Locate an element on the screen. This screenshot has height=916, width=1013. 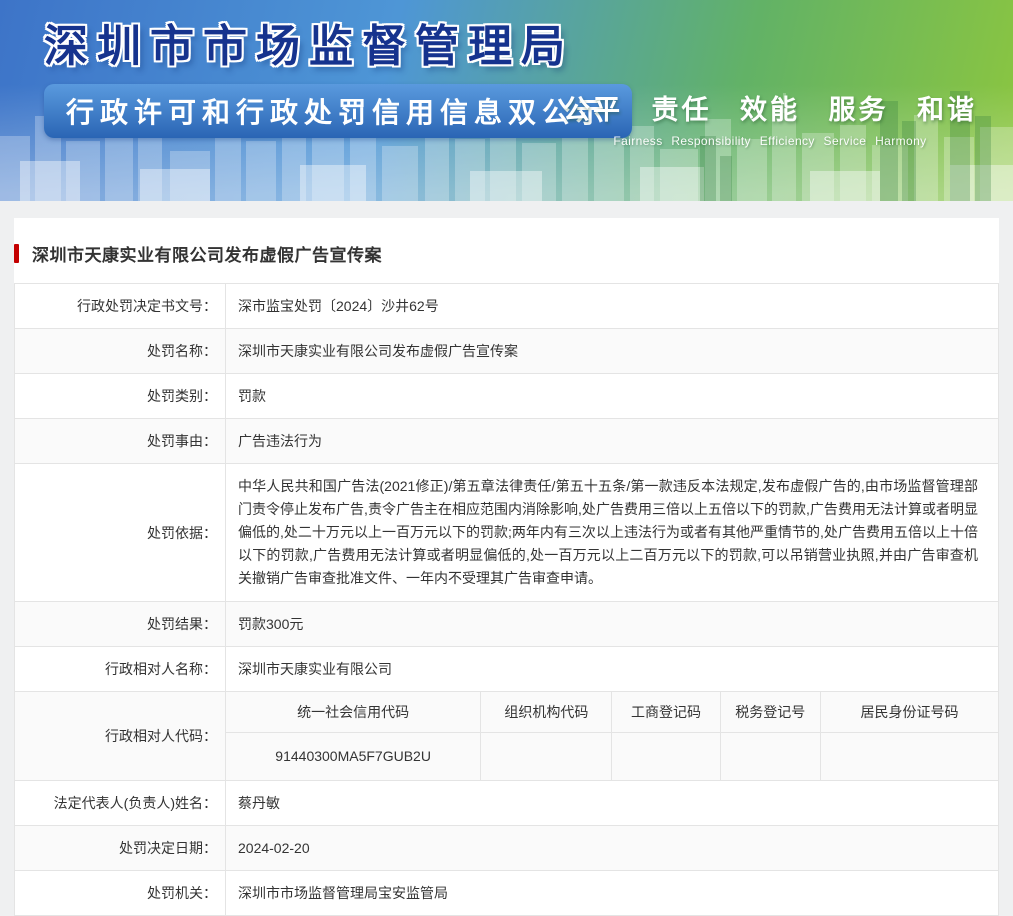
banner-subtitle: 行政许可和行政处罚信用信息双公示 is located at coordinates (338, 111).